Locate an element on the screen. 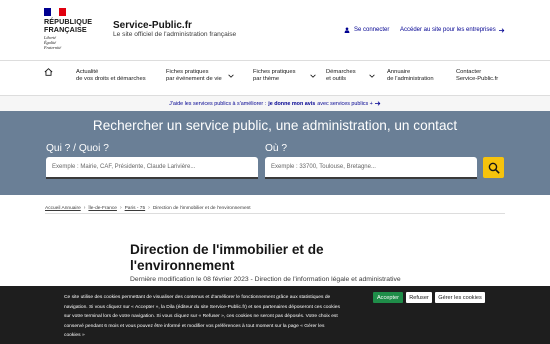 This screenshot has width=550, height=344. connect-link: Se connecter is located at coordinates (366, 30).